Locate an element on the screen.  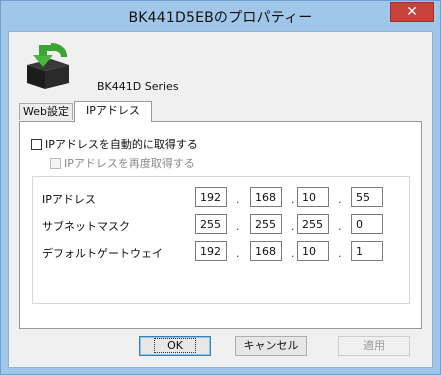
ip-octet-4: 55 is located at coordinates (367, 197).